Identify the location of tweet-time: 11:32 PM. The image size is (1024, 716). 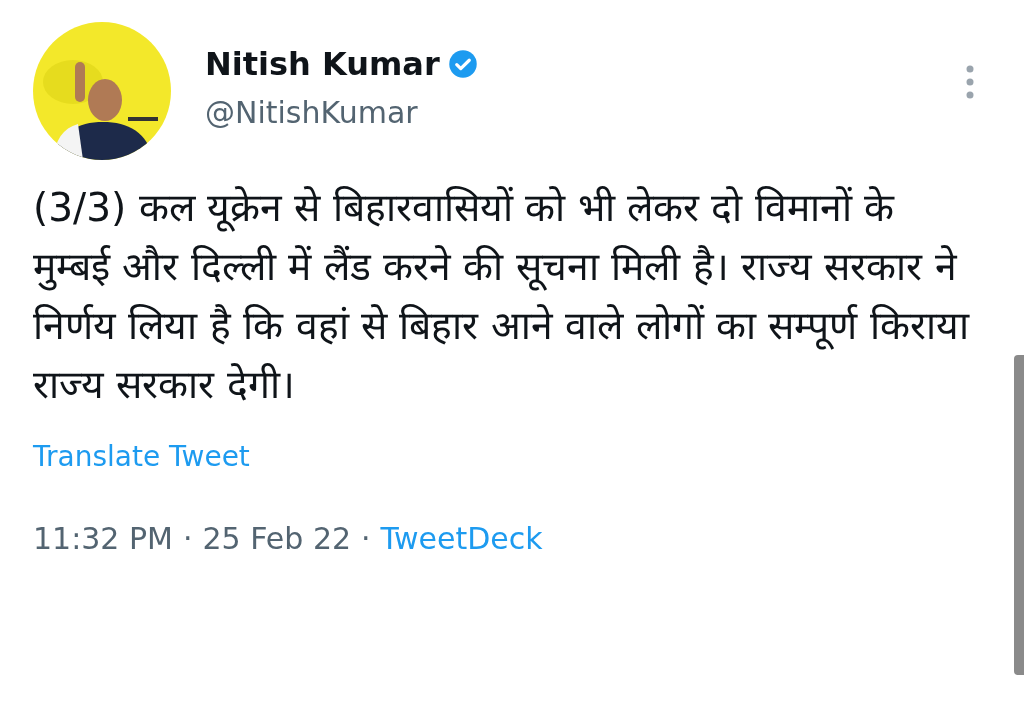
(103, 539).